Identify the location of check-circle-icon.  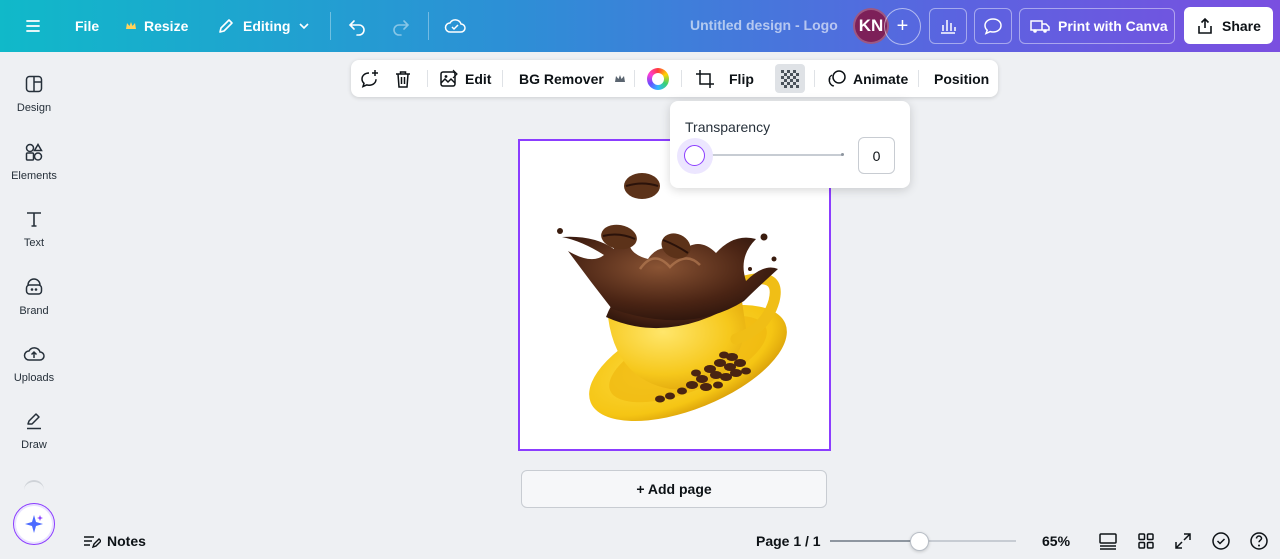
(1221, 541).